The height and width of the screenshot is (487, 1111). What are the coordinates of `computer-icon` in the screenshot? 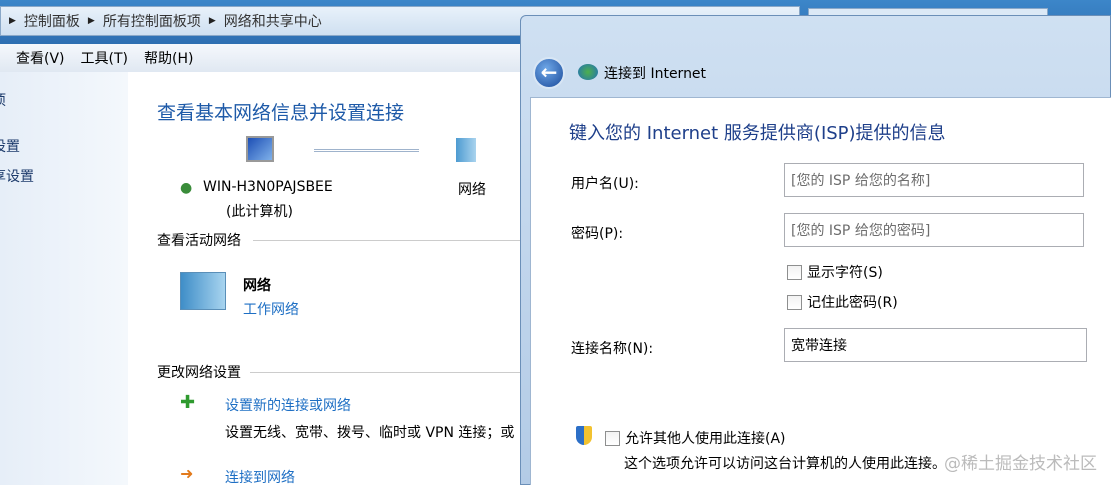 It's located at (260, 149).